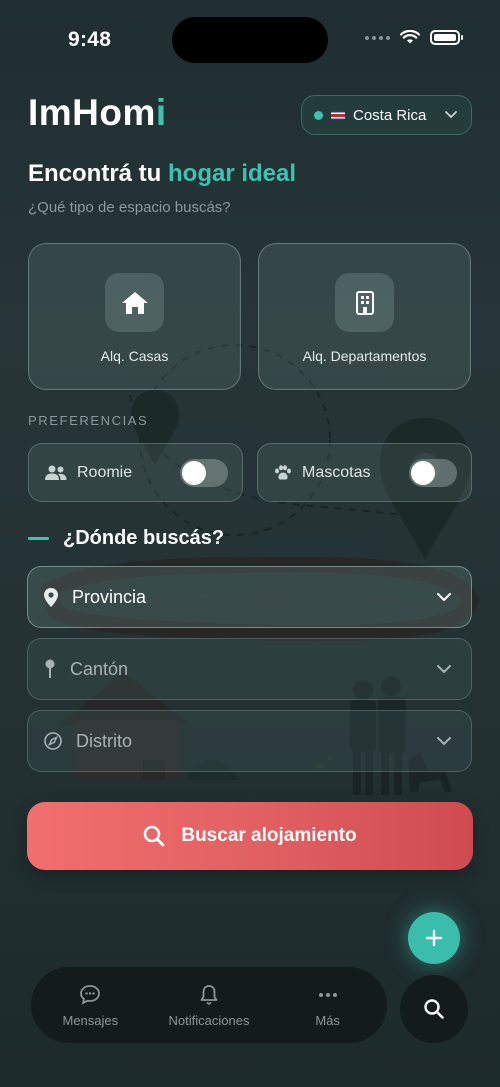  What do you see at coordinates (134, 356) in the screenshot?
I see `space-type-label: Alq. Casas` at bounding box center [134, 356].